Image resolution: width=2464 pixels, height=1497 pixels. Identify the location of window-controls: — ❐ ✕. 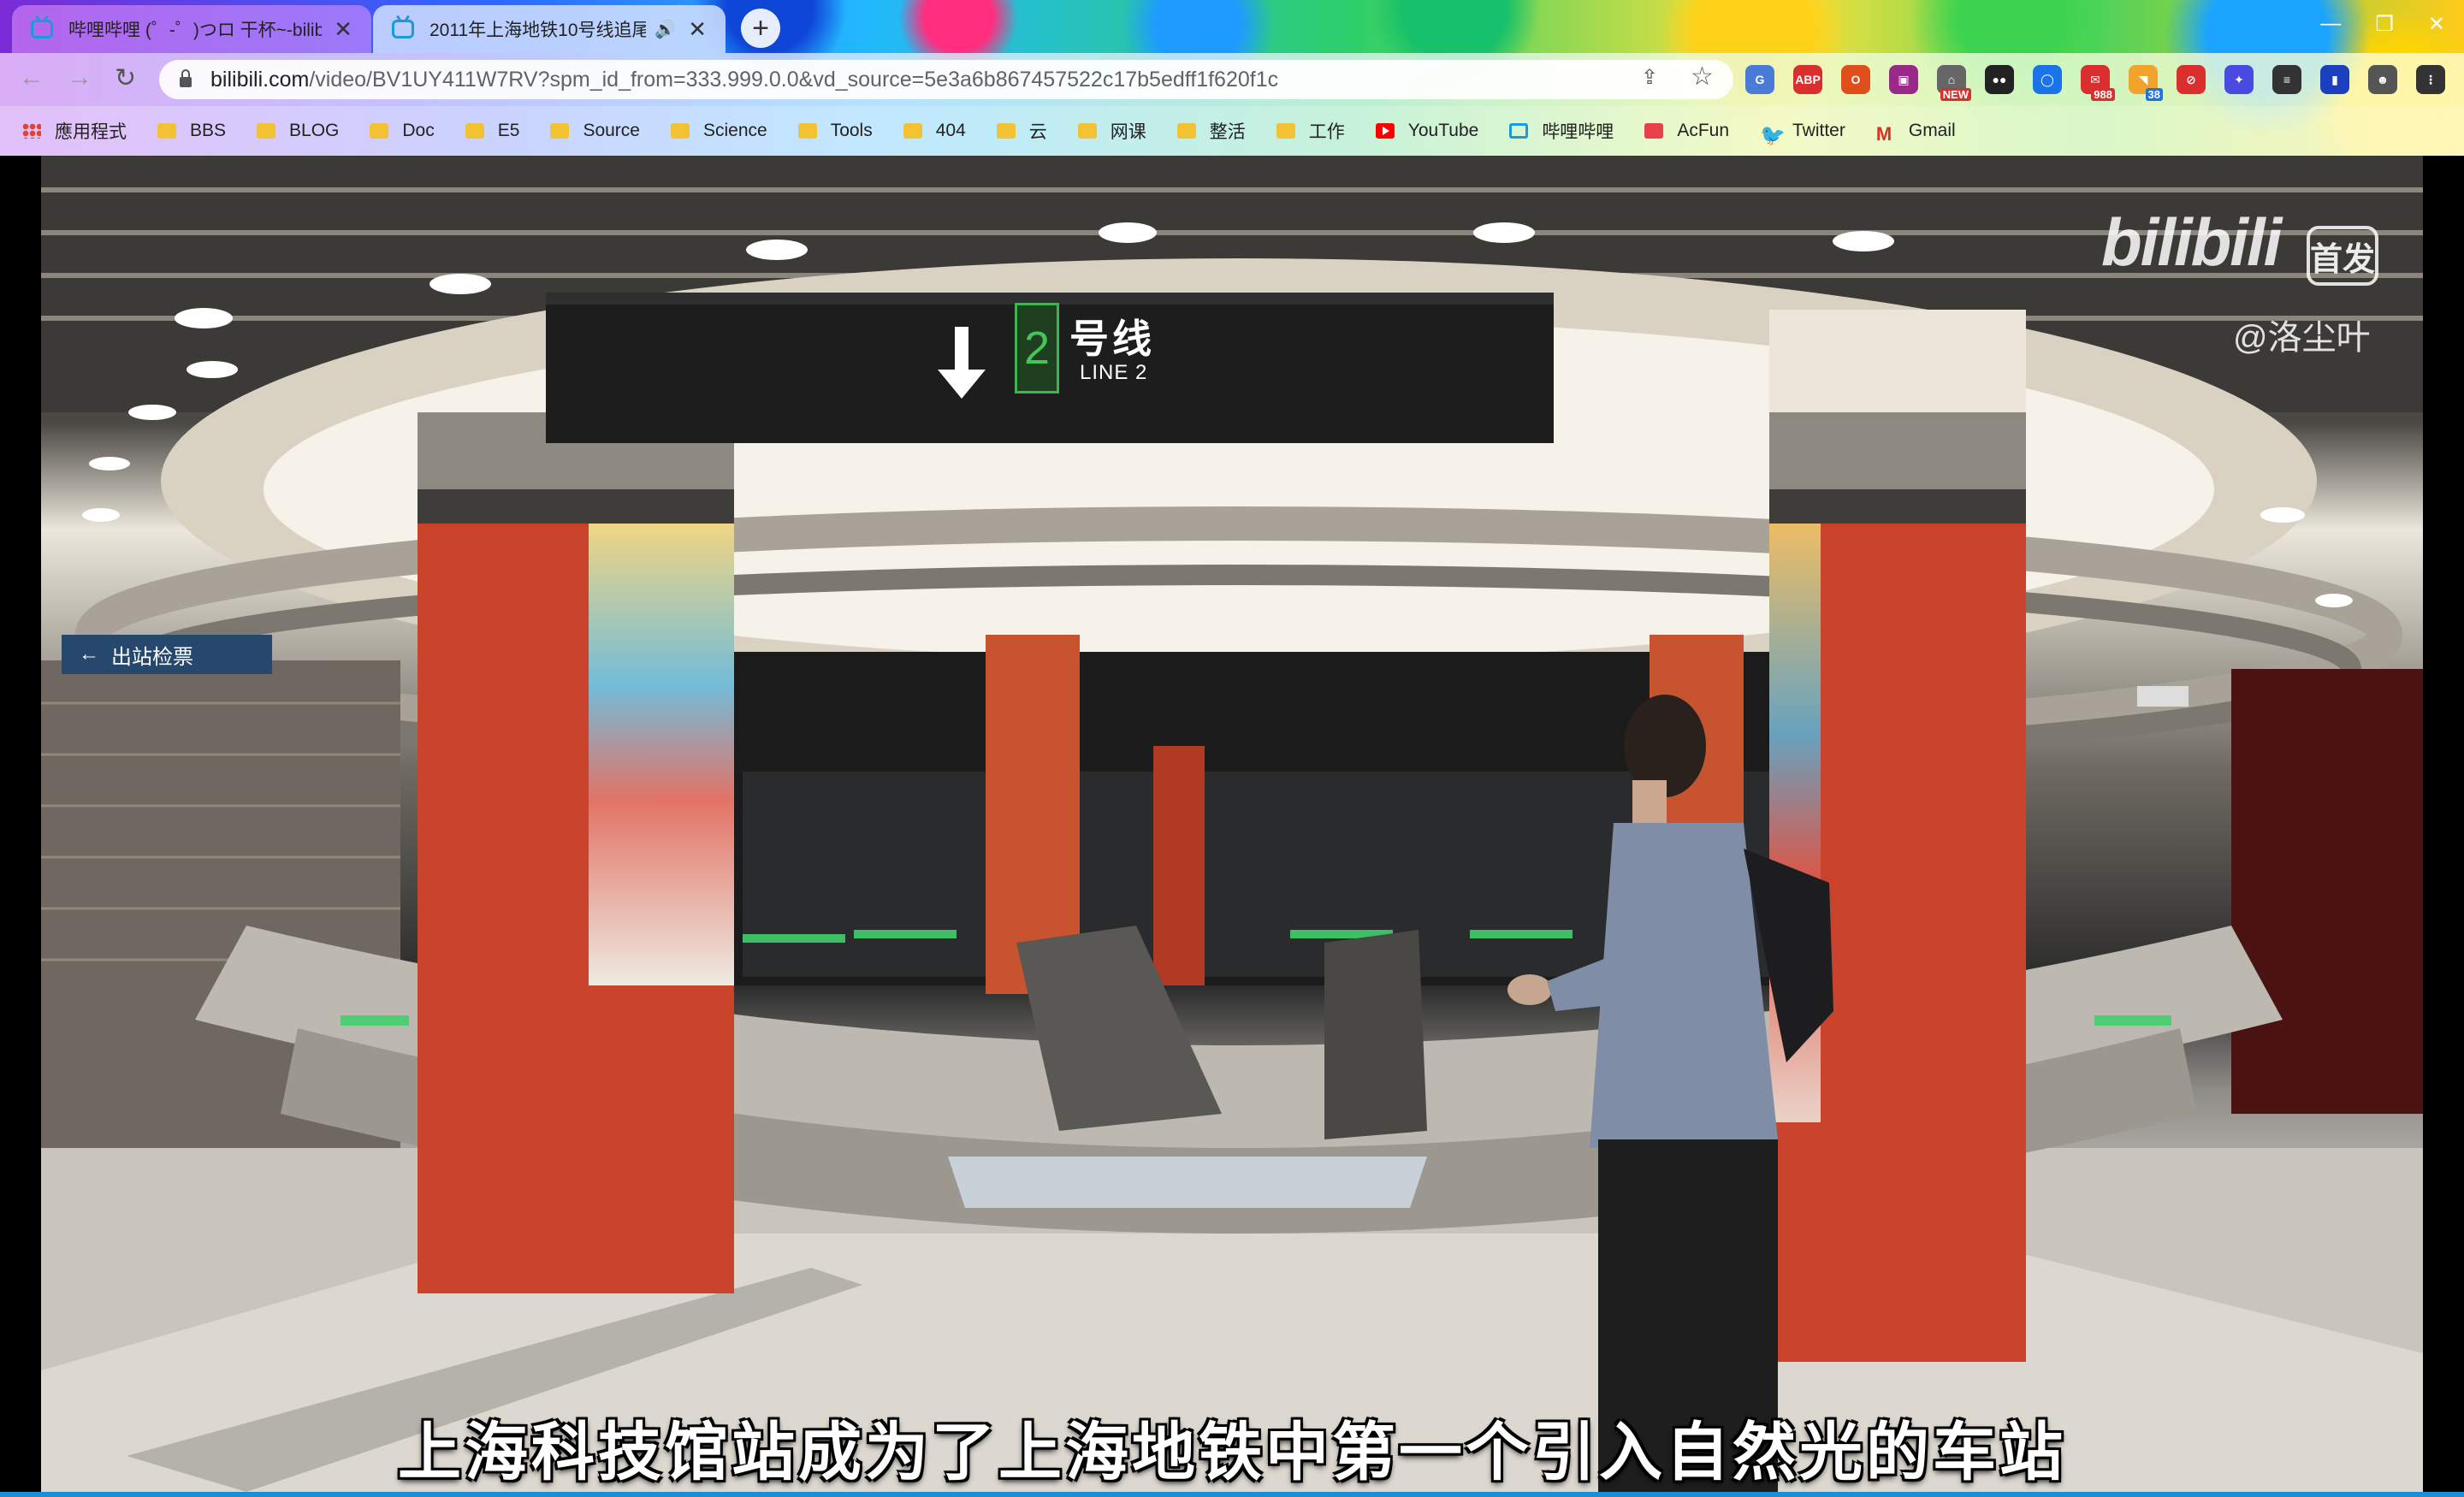
(2382, 24).